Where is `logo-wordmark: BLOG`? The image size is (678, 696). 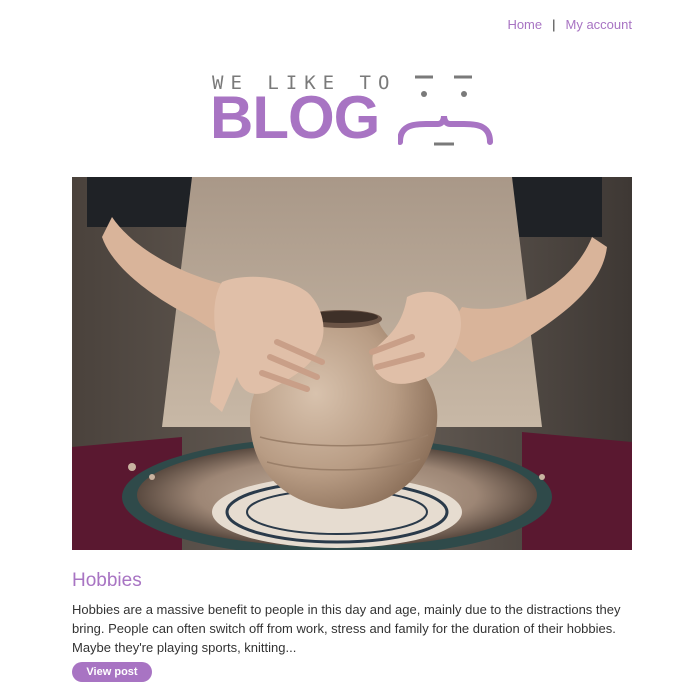 logo-wordmark: BLOG is located at coordinates (295, 117).